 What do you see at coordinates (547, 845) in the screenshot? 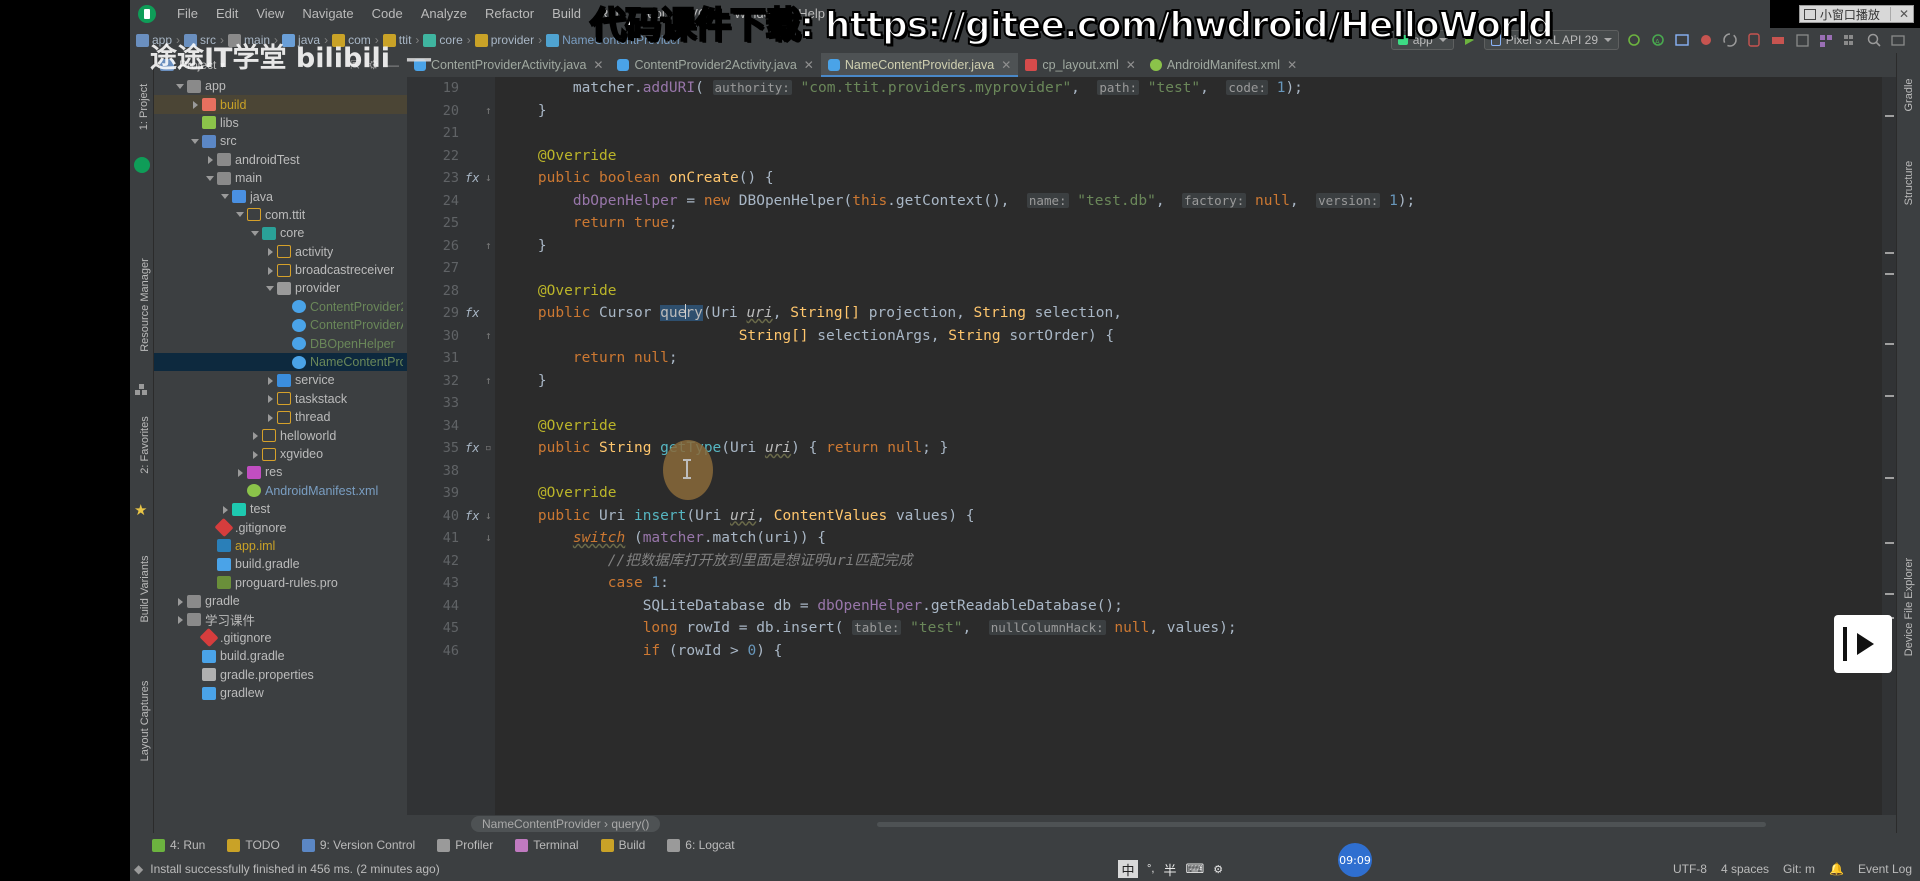
I see `bottom-tool-terminal: Terminal` at bounding box center [547, 845].